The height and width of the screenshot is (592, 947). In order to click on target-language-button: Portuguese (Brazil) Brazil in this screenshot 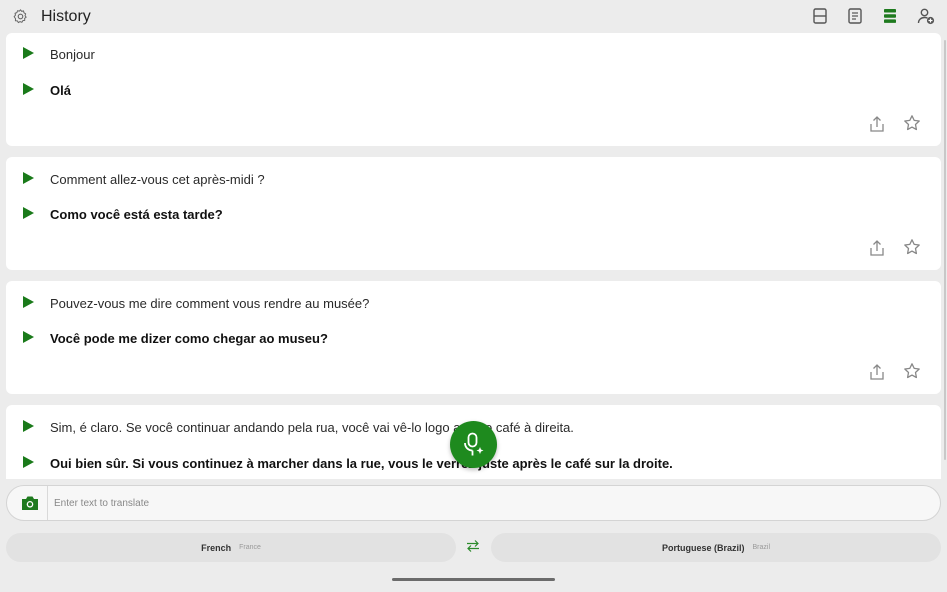, I will do `click(716, 547)`.